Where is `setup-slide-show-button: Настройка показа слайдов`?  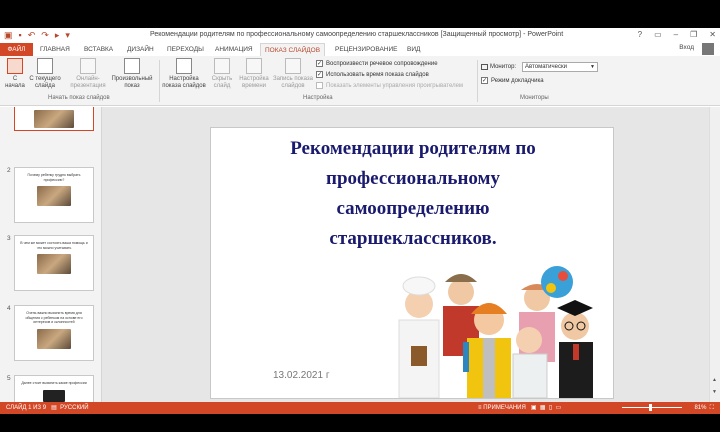
setup-slide-show-button: Настройка показа слайдов is located at coordinates (184, 74).